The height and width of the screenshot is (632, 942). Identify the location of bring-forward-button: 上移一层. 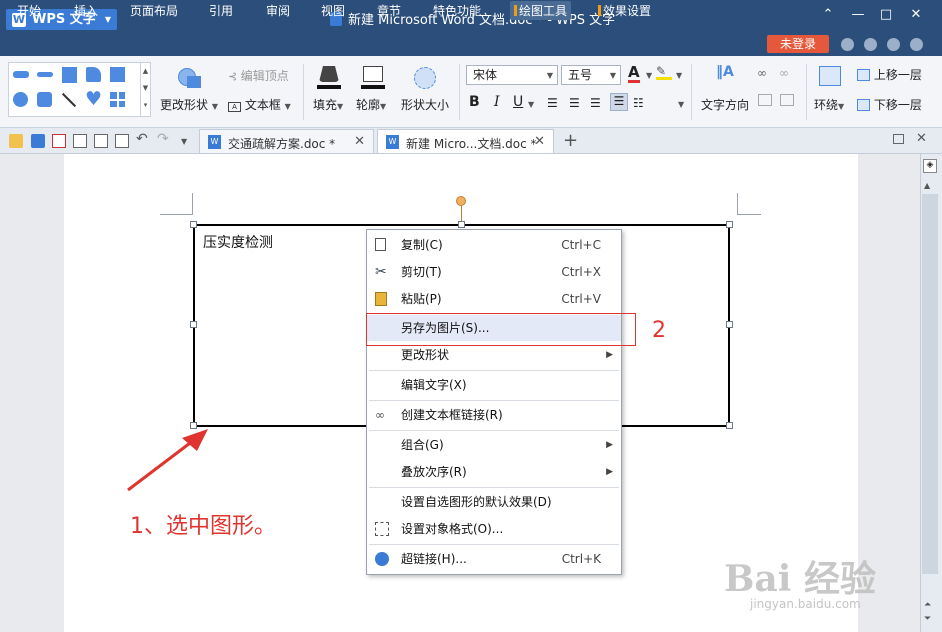
(889, 74).